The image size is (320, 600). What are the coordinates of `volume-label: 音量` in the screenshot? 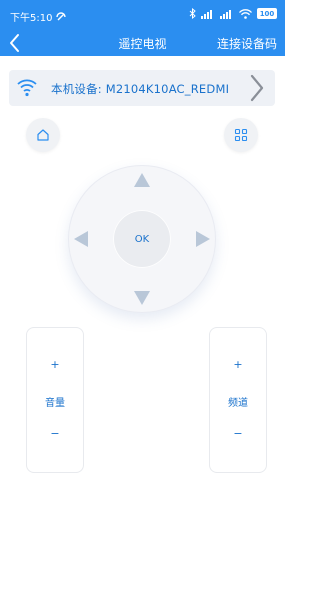 It's located at (55, 403).